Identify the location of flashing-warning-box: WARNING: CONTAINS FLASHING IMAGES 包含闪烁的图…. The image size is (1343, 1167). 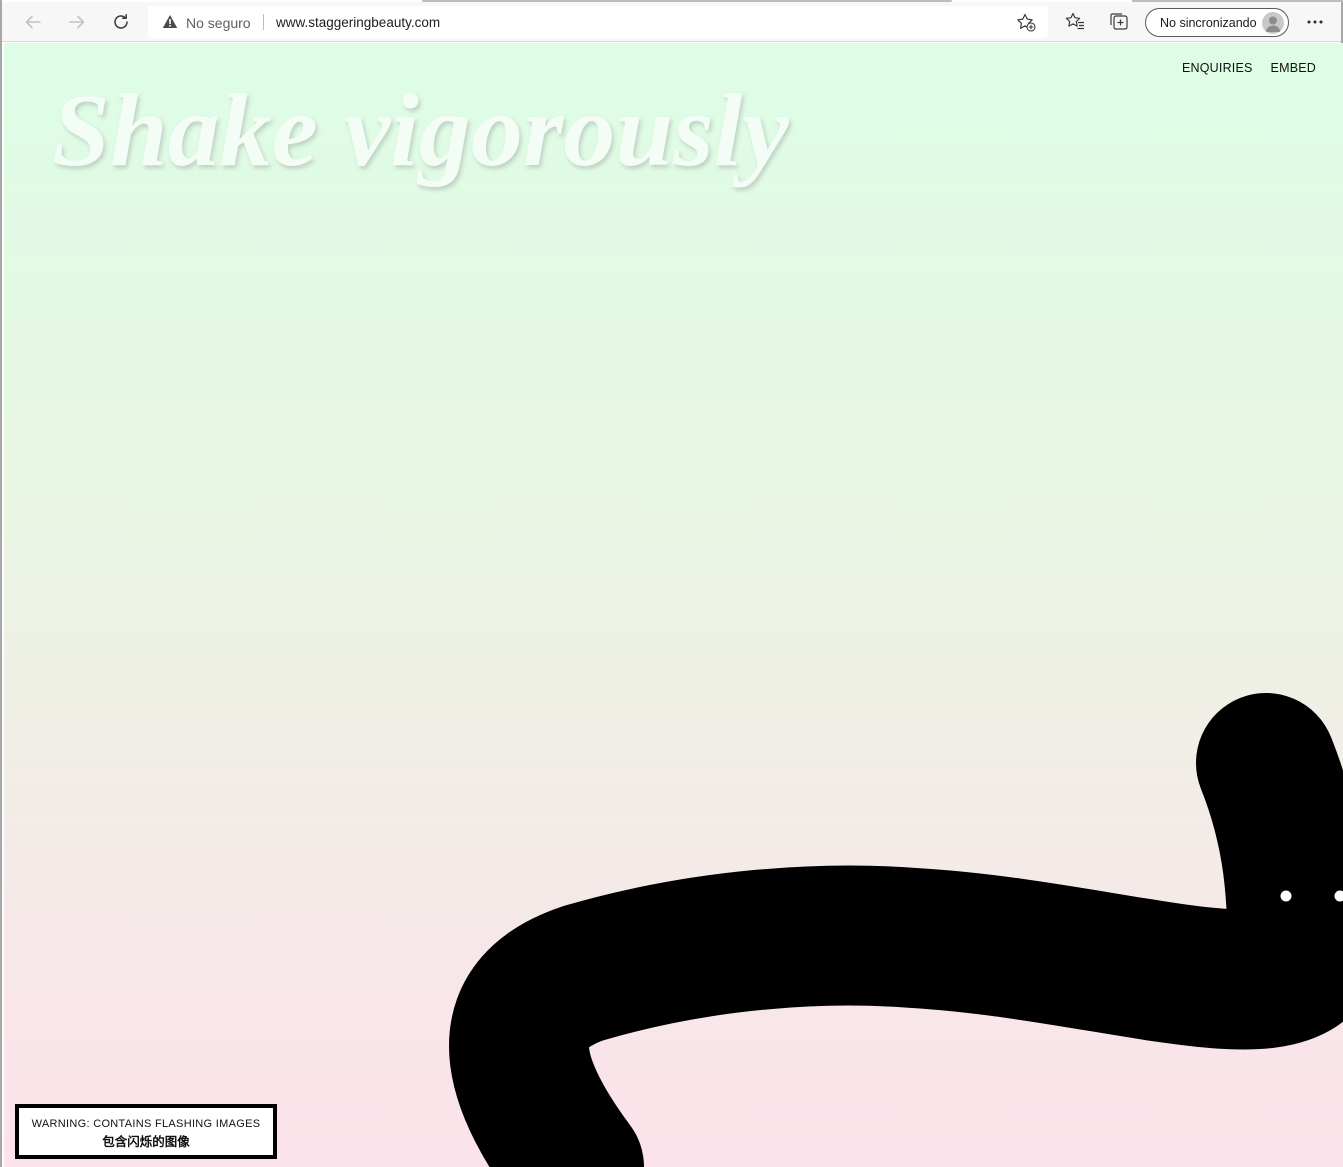
(146, 1131).